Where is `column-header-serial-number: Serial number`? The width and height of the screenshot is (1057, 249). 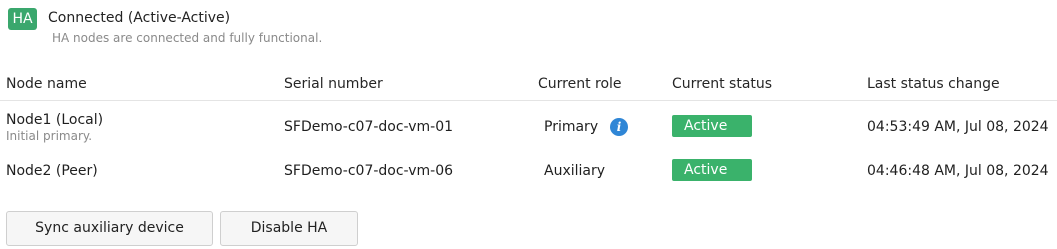
column-header-serial-number: Serial number is located at coordinates (333, 84).